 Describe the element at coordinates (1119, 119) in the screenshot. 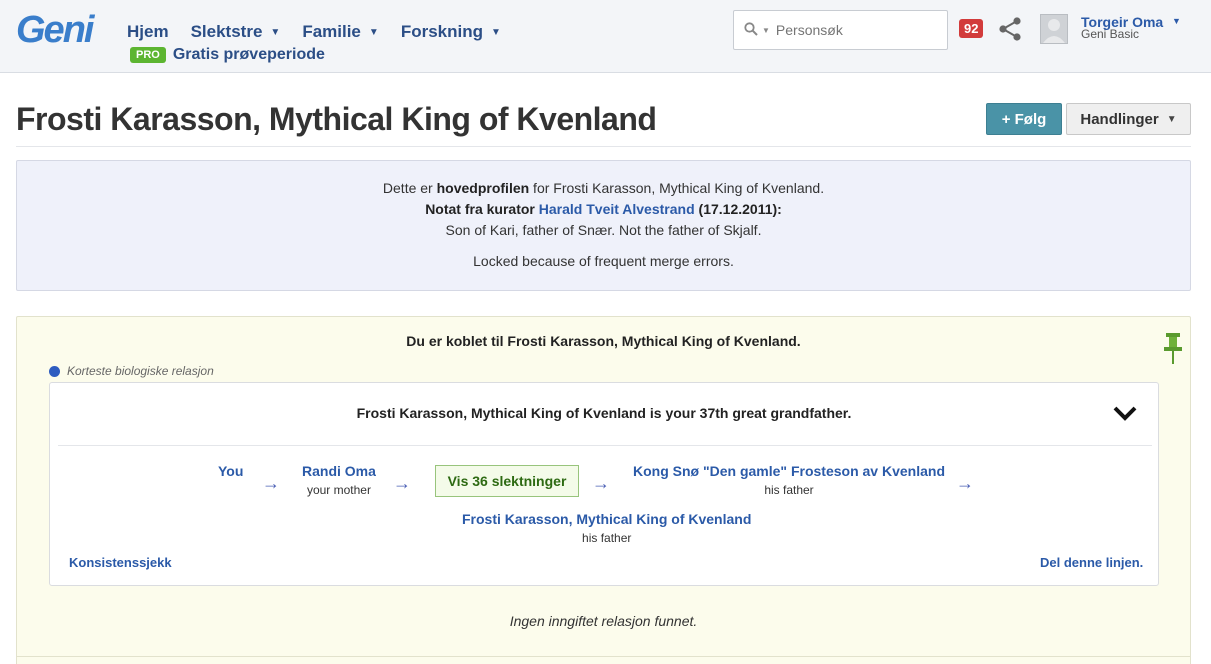

I see `actions-button-label: Handlinger` at that location.